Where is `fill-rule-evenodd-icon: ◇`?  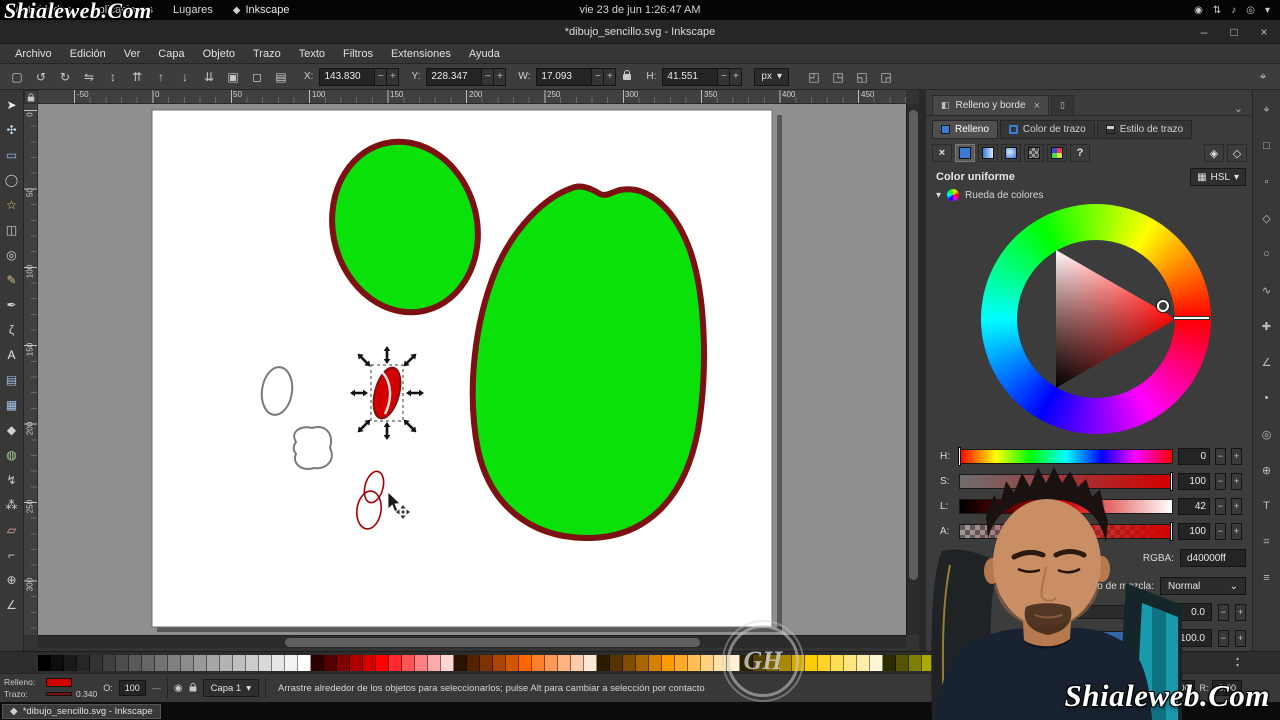
fill-rule-evenodd-icon: ◇ is located at coordinates (1237, 153).